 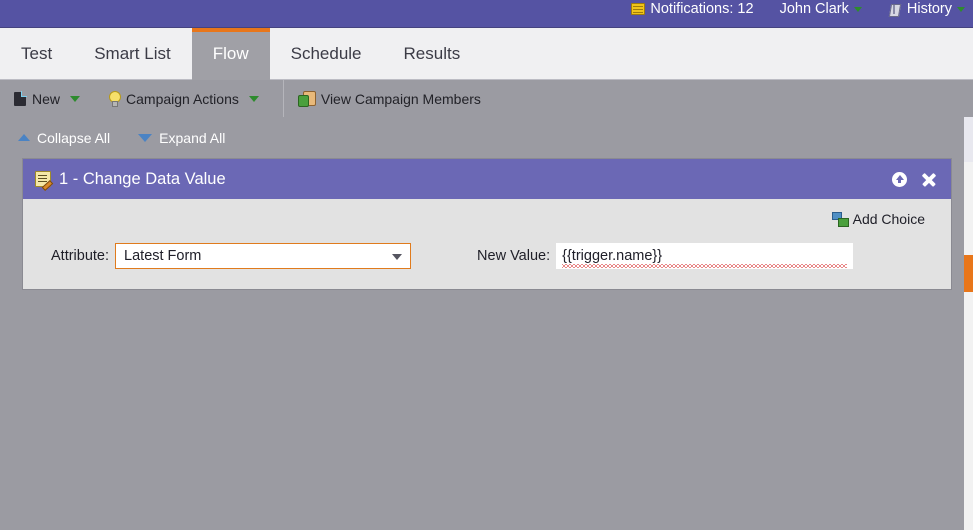 I want to click on flow-step-header: 1 - Change Data Value, so click(x=487, y=179).